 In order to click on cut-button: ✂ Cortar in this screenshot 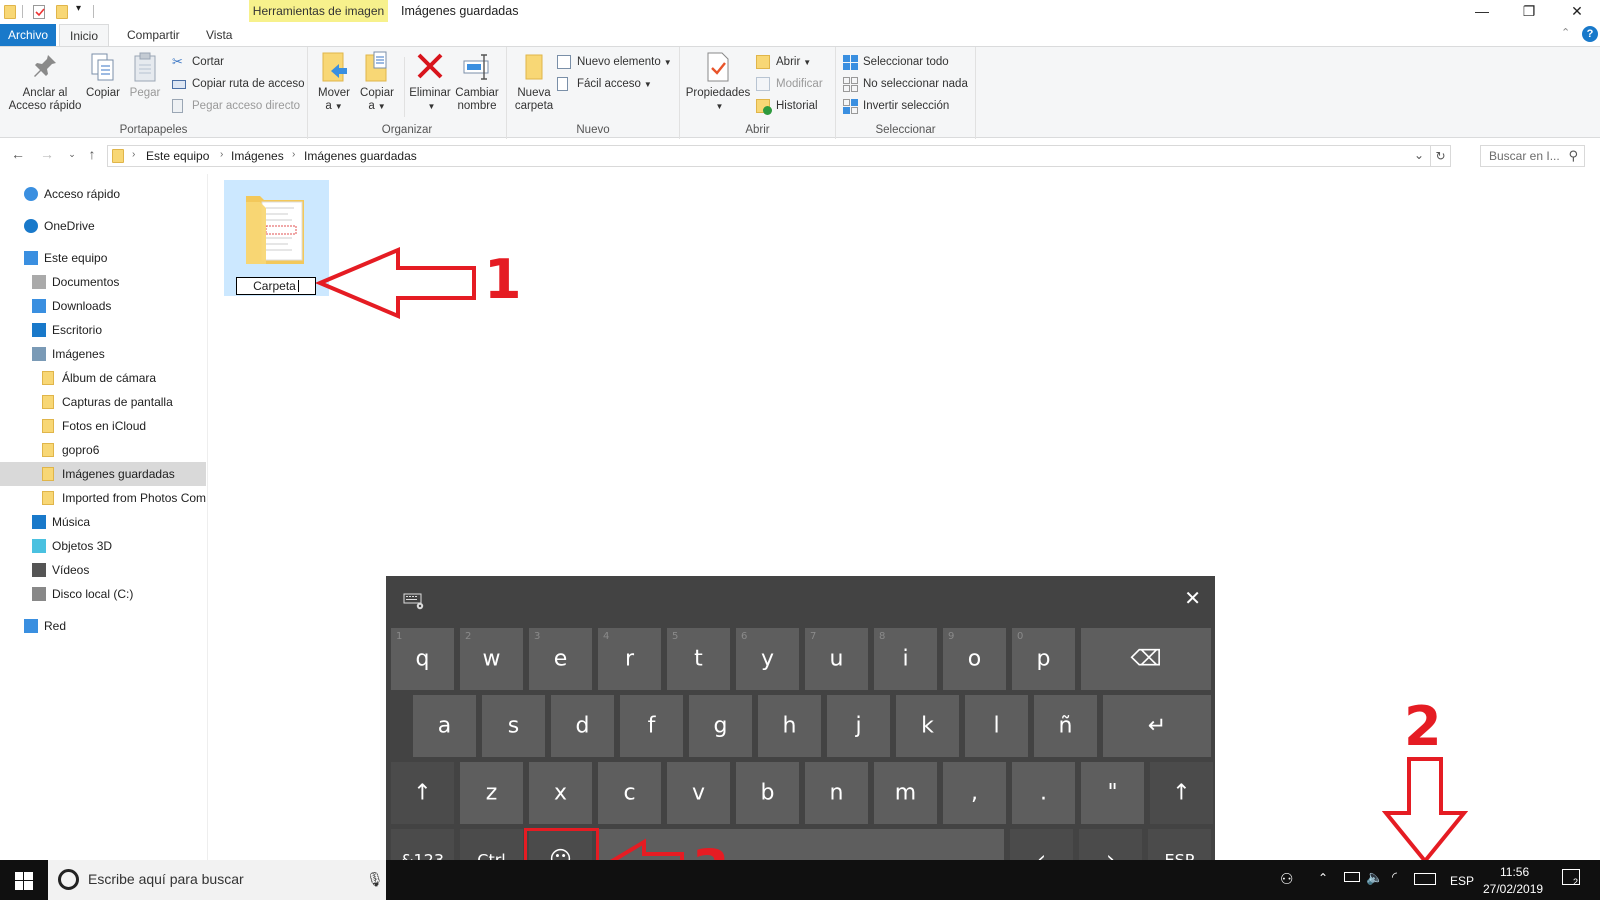, I will do `click(198, 62)`.